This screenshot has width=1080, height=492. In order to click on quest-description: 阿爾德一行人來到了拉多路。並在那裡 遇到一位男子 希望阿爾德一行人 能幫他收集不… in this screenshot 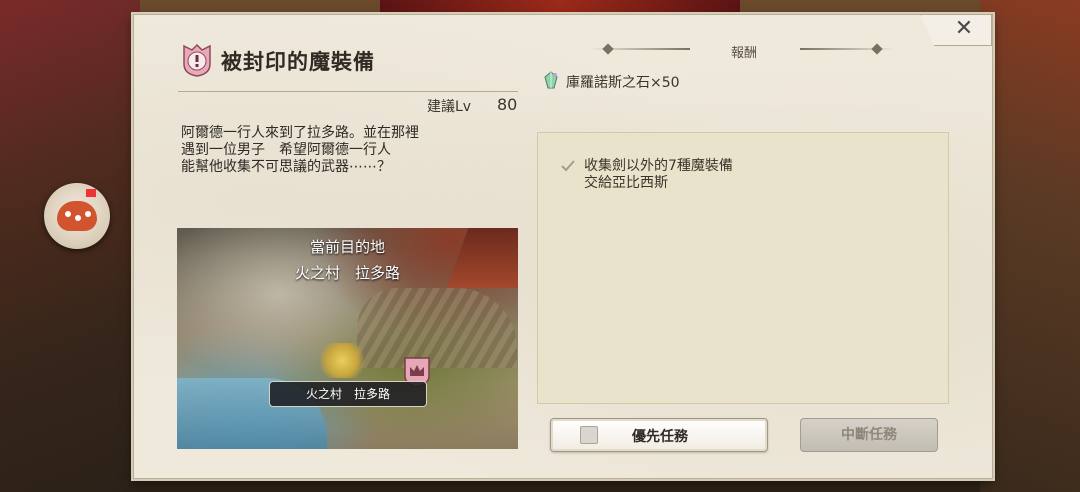, I will do `click(300, 150)`.